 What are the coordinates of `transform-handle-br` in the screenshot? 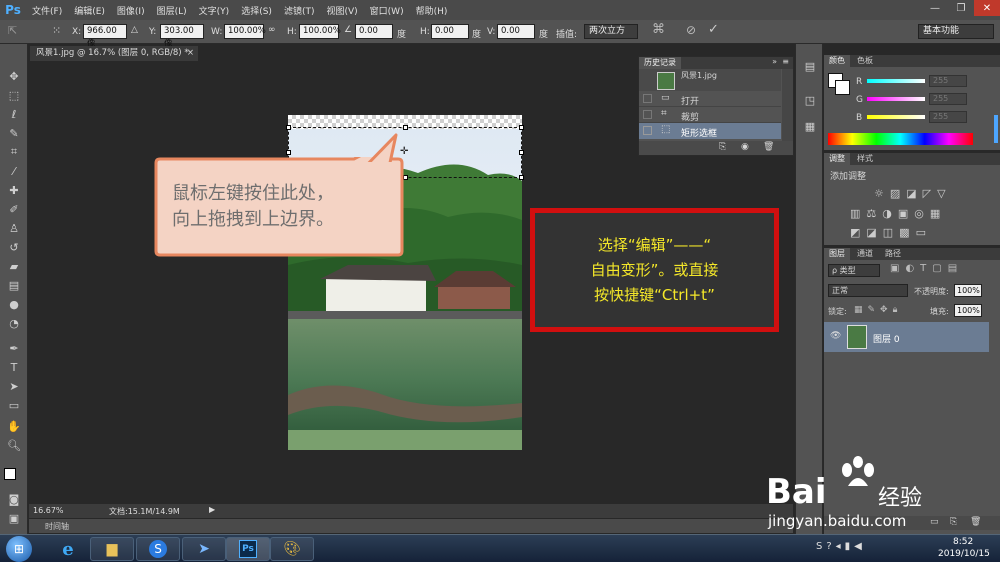 It's located at (521, 177).